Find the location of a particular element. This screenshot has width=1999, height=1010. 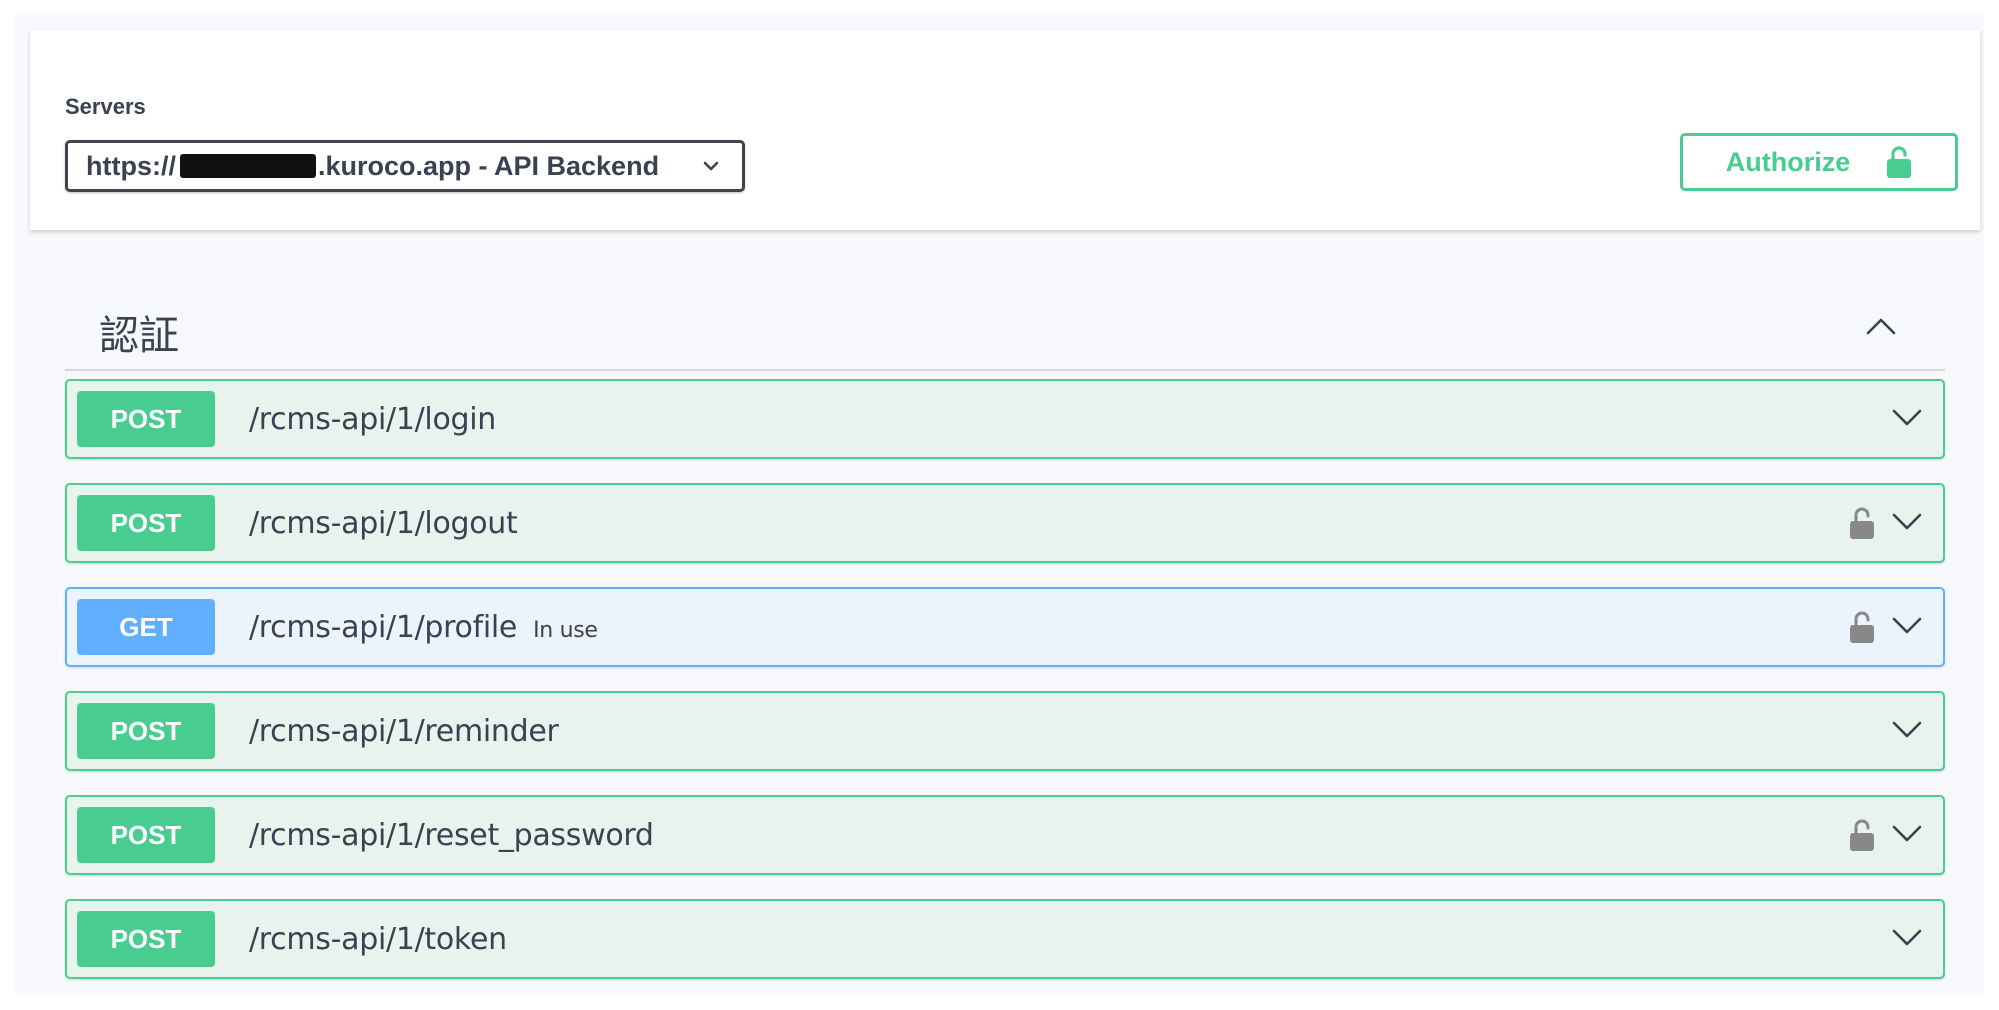

operation-row: POST/rcms-api/1/reminder is located at coordinates (1005, 731).